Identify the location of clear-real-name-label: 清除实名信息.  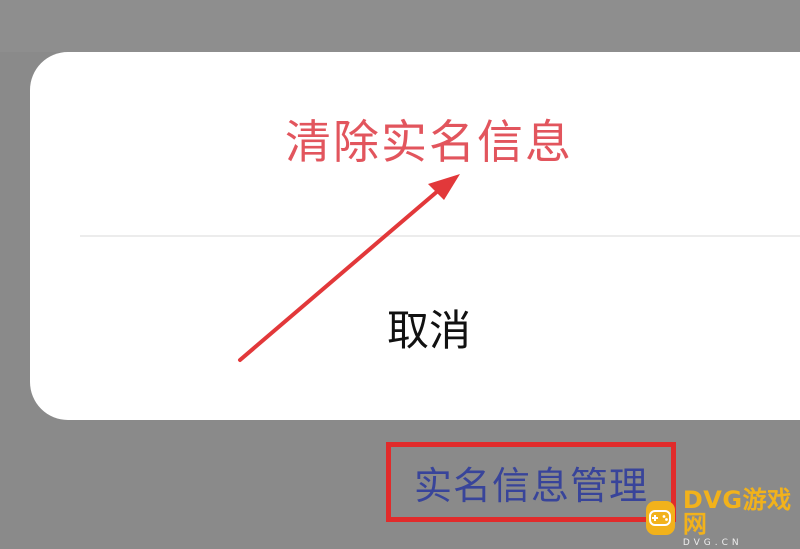
(429, 142).